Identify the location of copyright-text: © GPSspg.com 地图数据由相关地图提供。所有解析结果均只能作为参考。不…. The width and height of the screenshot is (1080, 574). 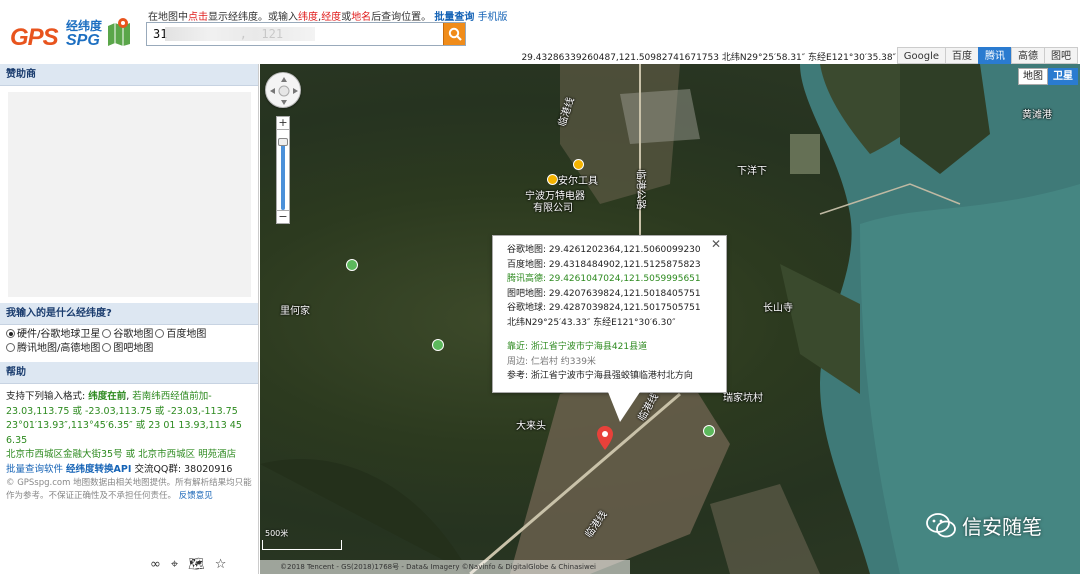
(129, 489).